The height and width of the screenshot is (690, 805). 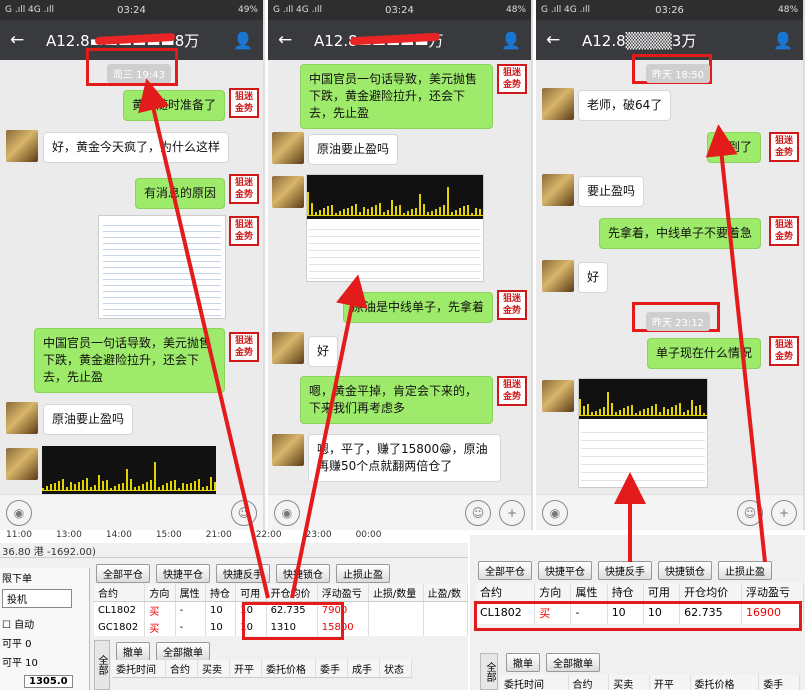 What do you see at coordinates (268, 535) in the screenshot?
I see `time-tick: 22:00` at bounding box center [268, 535].